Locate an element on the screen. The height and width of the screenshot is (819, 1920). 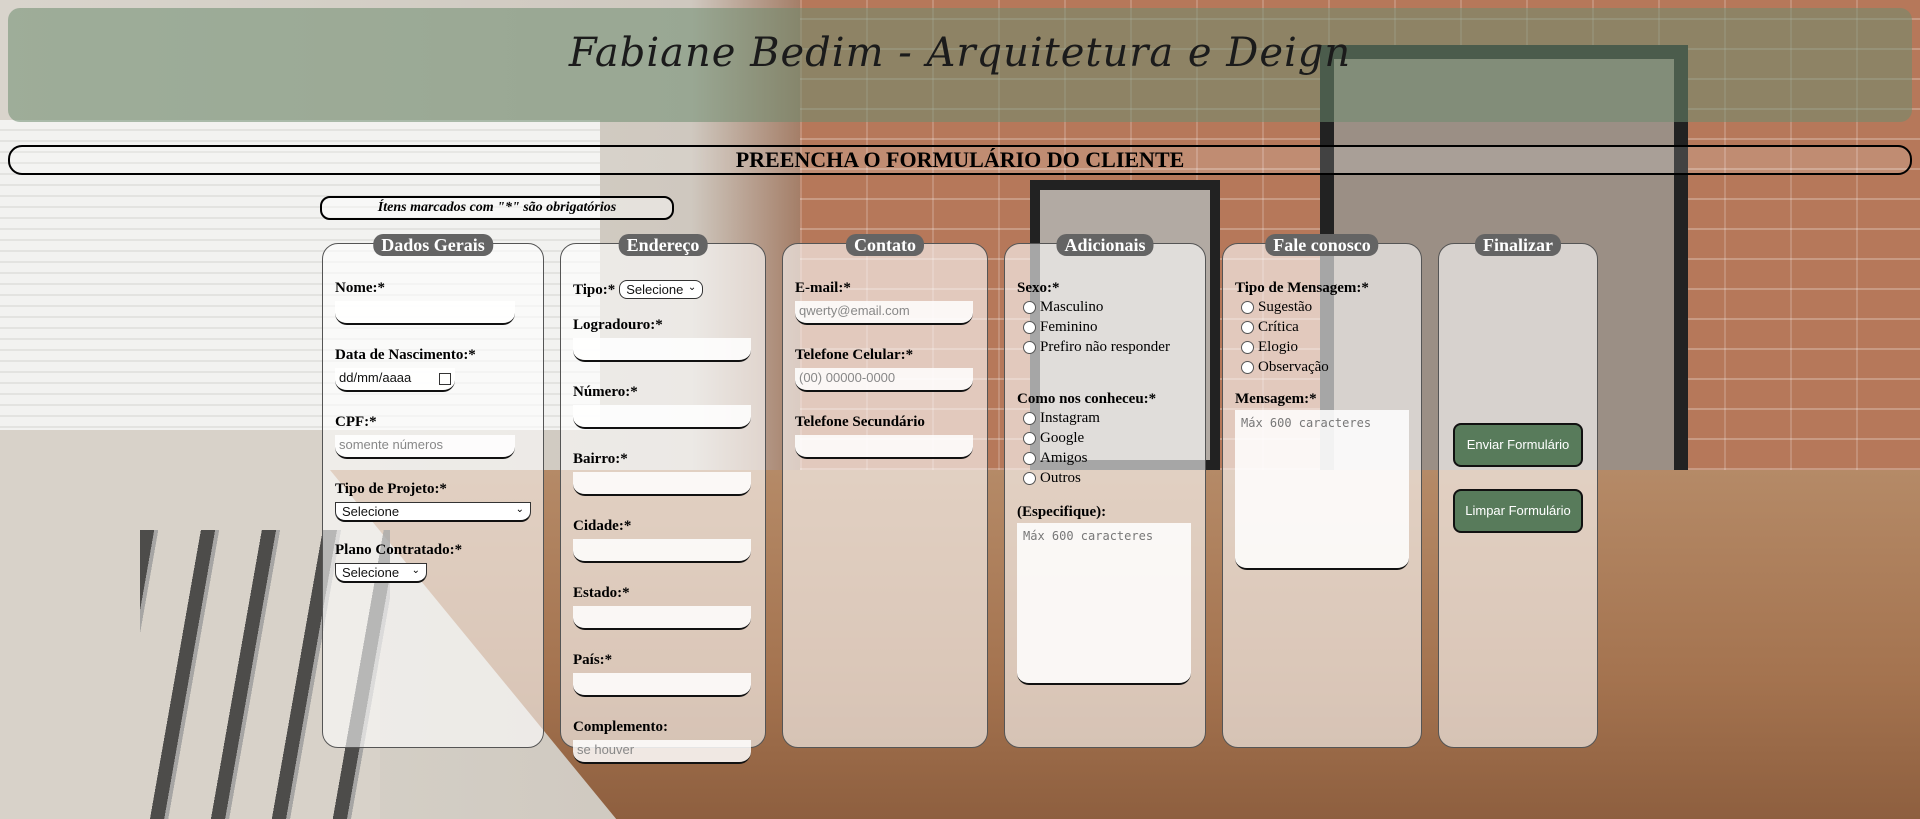
cpf-label: CPF:* is located at coordinates (356, 422).